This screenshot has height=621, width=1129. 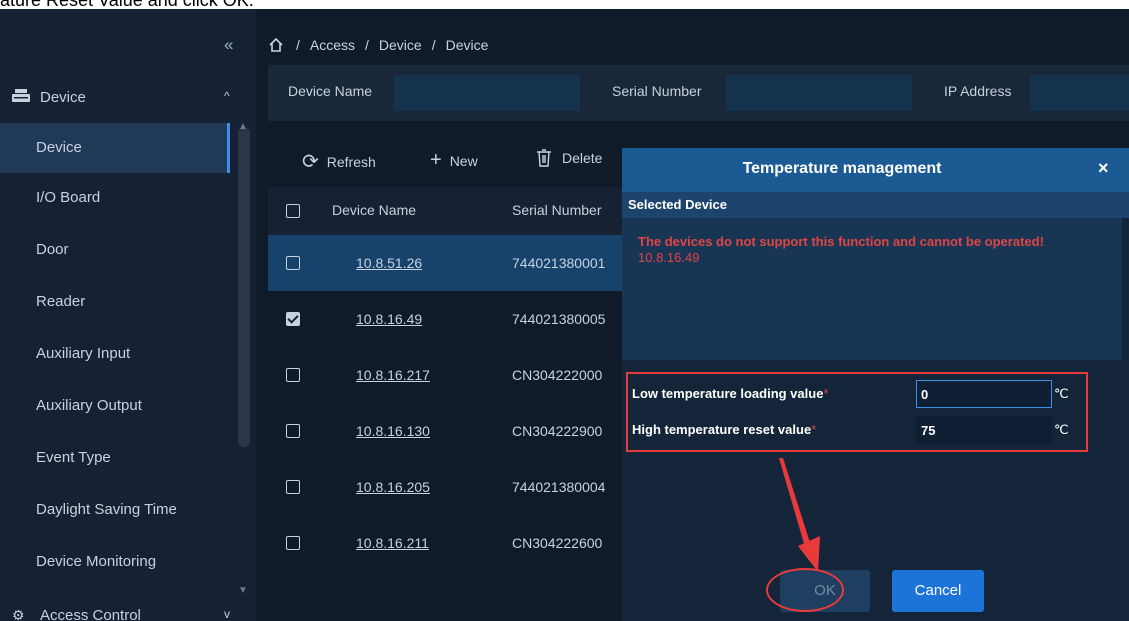 I want to click on ip-address-filter-input, so click(x=1079, y=93).